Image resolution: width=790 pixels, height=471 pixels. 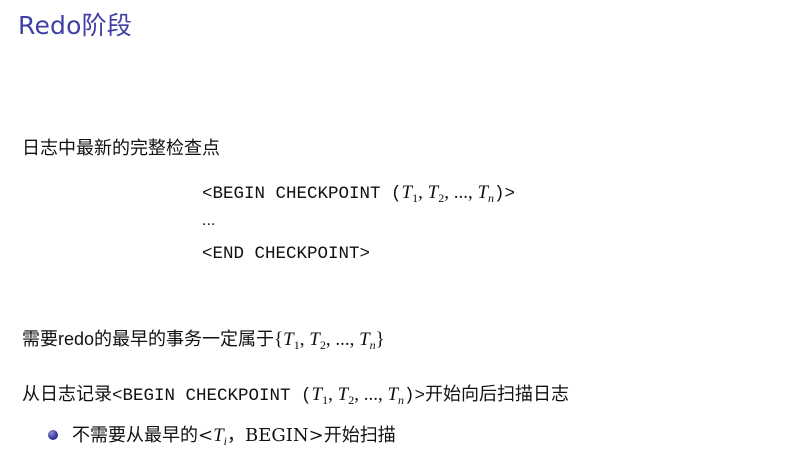 What do you see at coordinates (497, 394) in the screenshot?
I see `scan-suffix: 开始向后扫描日志` at bounding box center [497, 394].